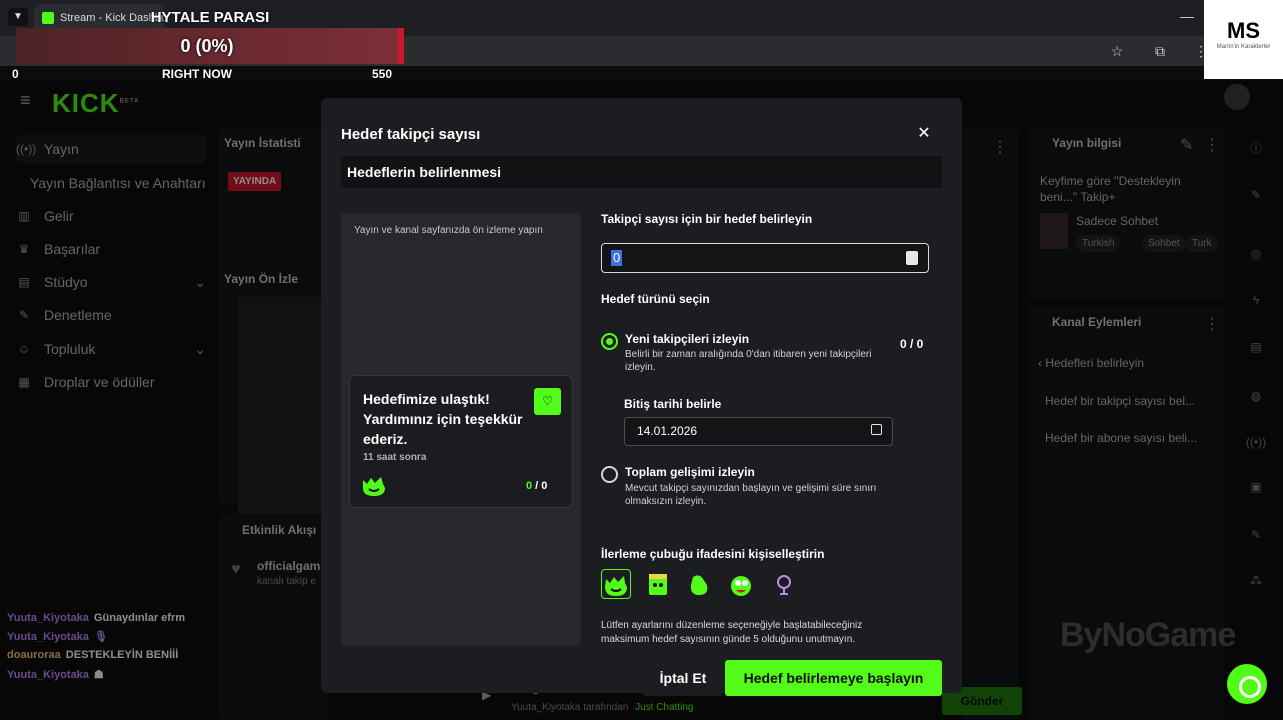  What do you see at coordinates (924, 134) in the screenshot?
I see `close-icon: ✕` at bounding box center [924, 134].